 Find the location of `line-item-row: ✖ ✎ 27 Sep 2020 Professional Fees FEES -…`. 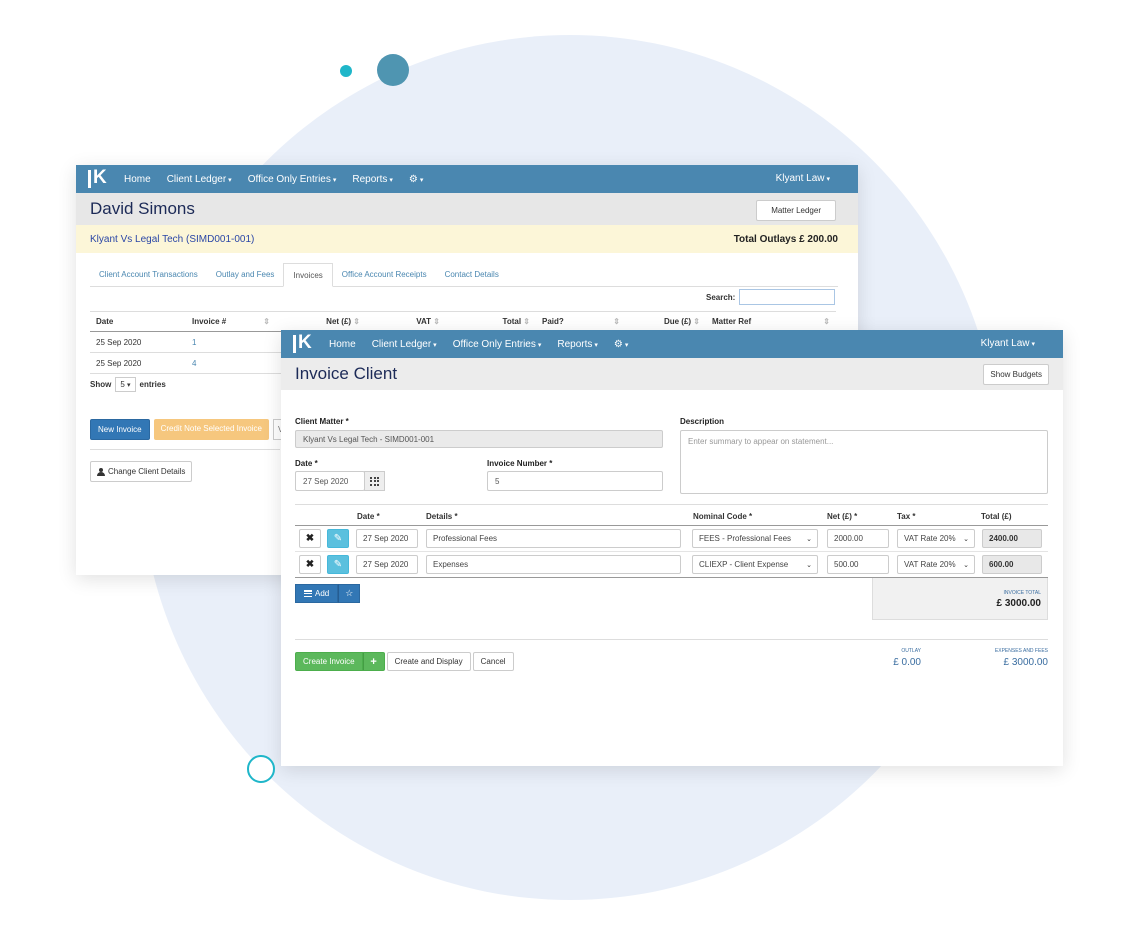

line-item-row: ✖ ✎ 27 Sep 2020 Professional Fees FEES -… is located at coordinates (671, 539).